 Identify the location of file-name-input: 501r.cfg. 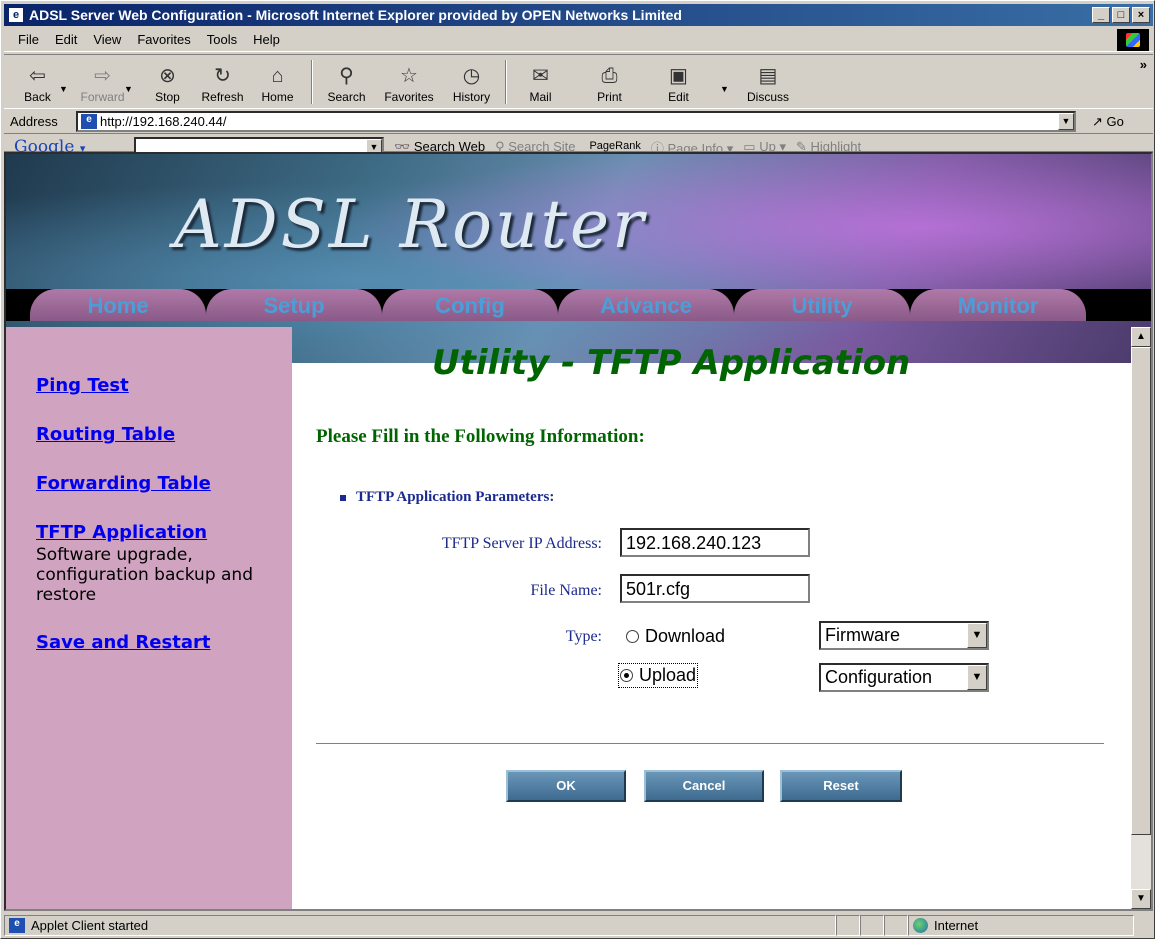
(715, 588).